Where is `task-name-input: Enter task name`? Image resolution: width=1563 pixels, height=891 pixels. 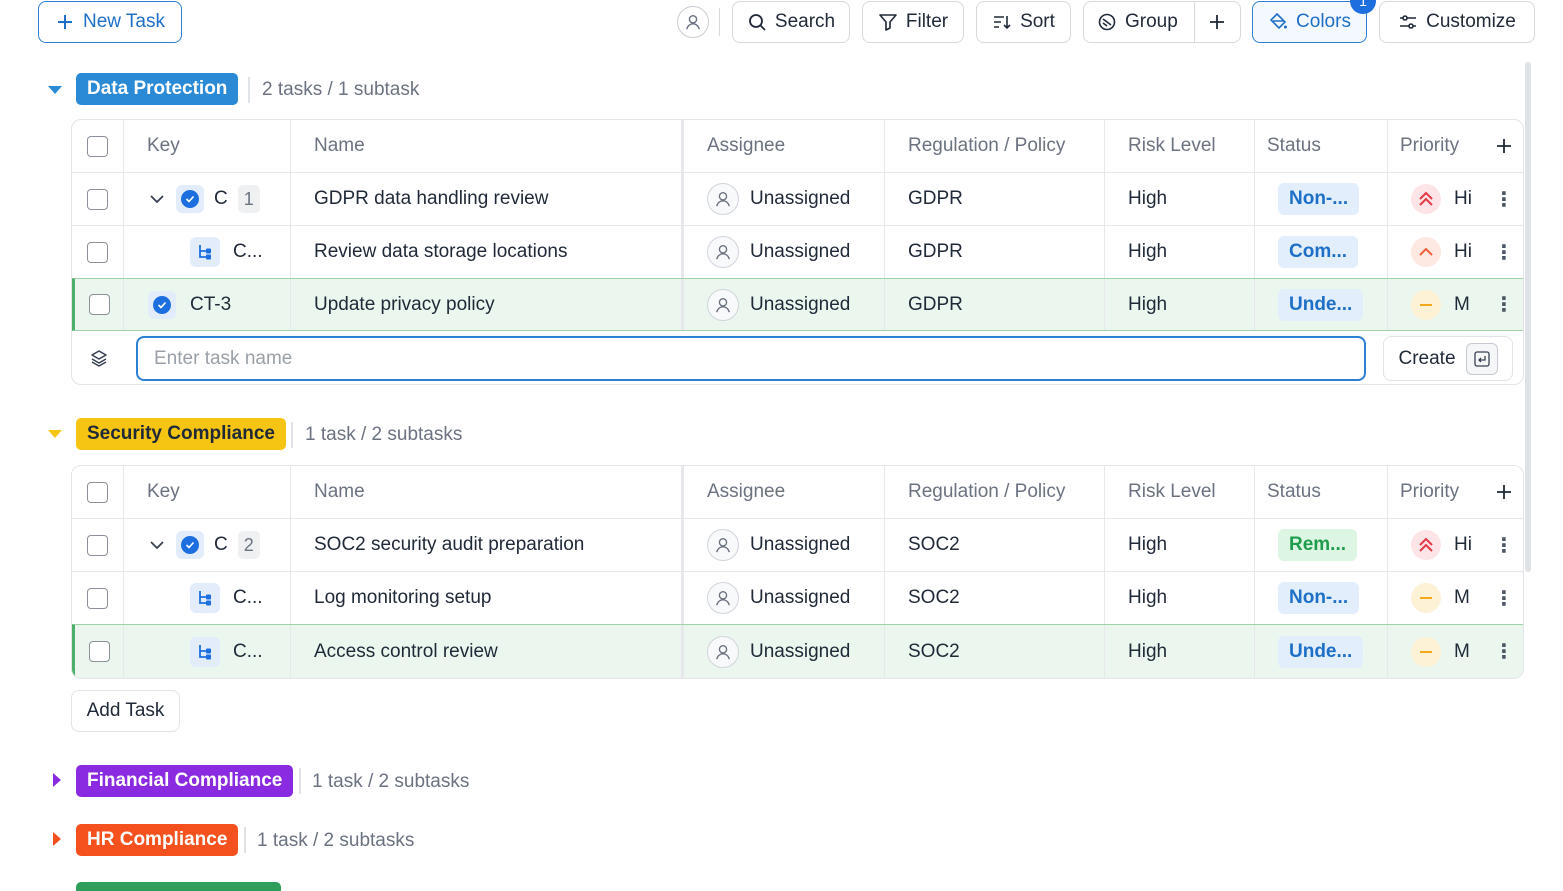
task-name-input: Enter task name is located at coordinates (751, 358).